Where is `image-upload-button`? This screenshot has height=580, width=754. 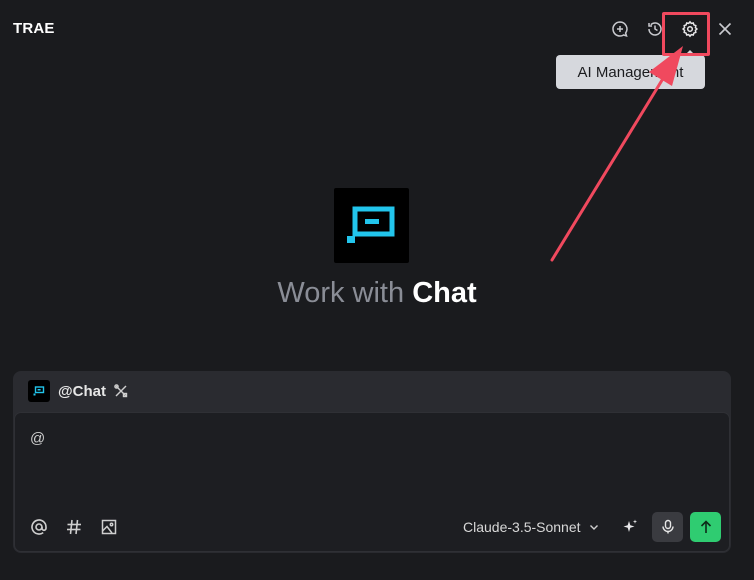 image-upload-button is located at coordinates (109, 527).